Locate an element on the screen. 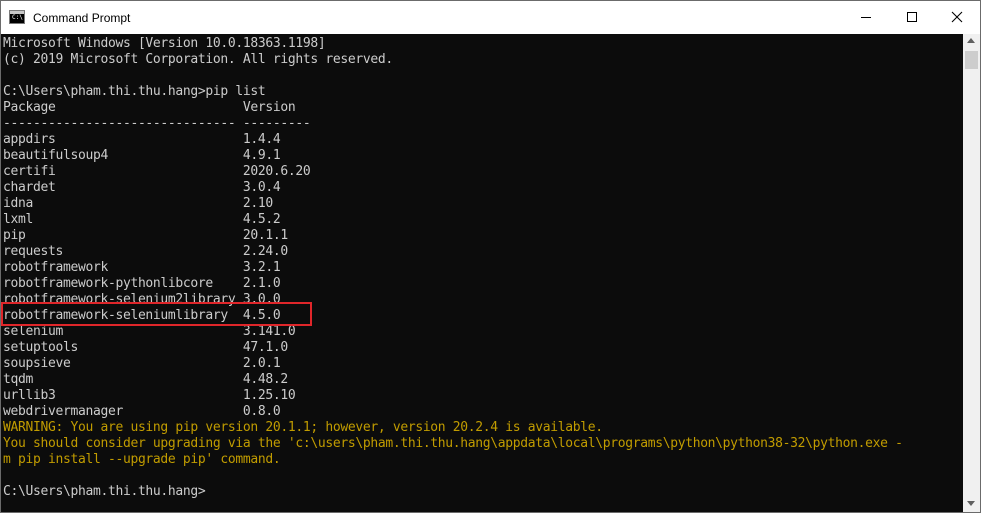  close-icon is located at coordinates (957, 17).